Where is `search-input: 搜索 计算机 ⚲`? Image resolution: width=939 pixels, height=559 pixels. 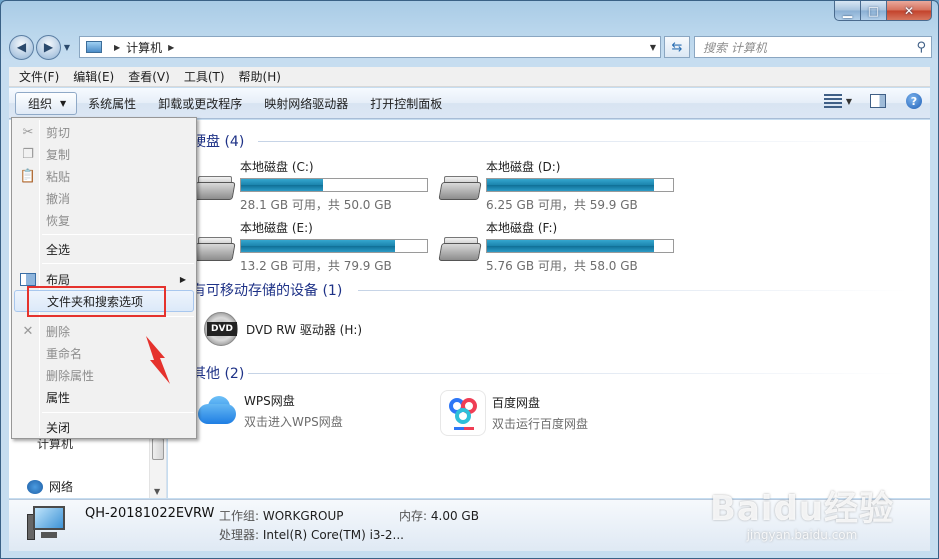
search-input: 搜索 计算机 ⚲ is located at coordinates (813, 47).